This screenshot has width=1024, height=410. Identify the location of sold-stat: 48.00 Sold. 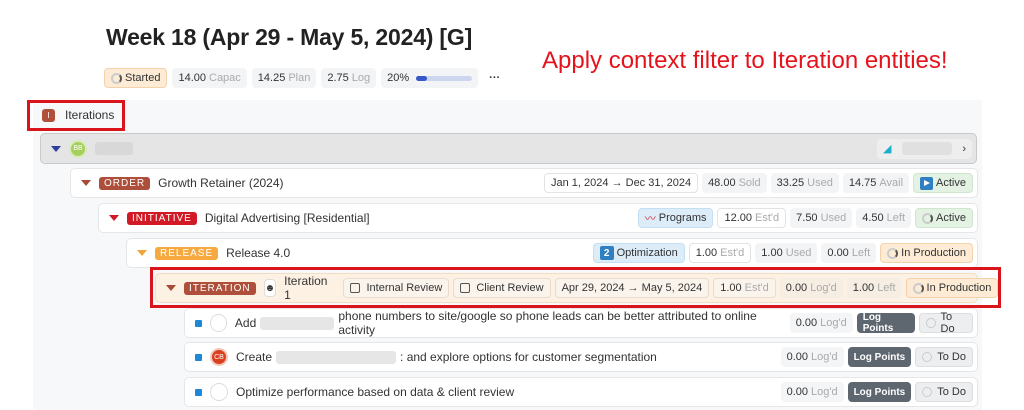
(734, 183).